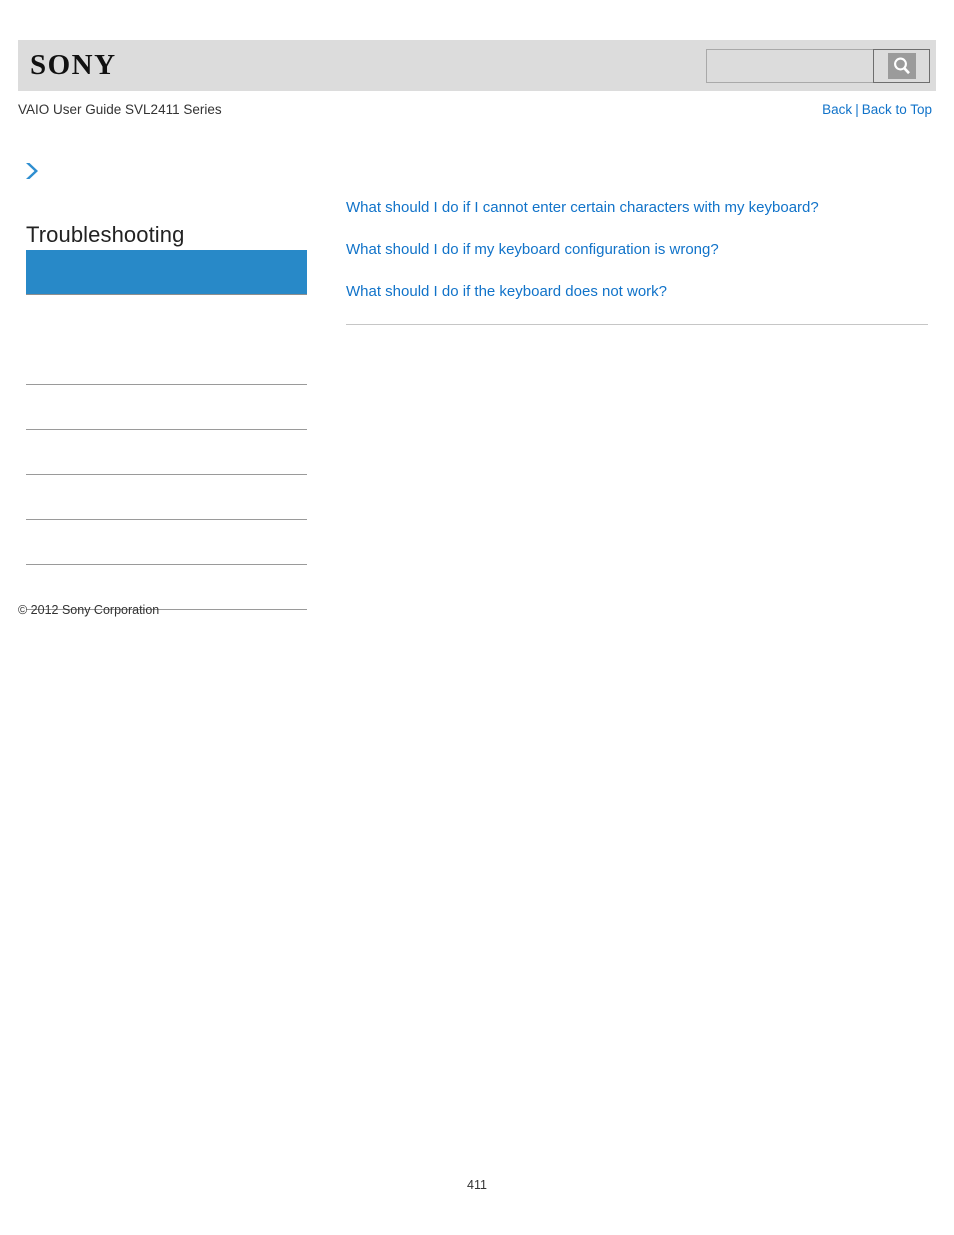 The height and width of the screenshot is (1235, 954). I want to click on search-area, so click(818, 66).